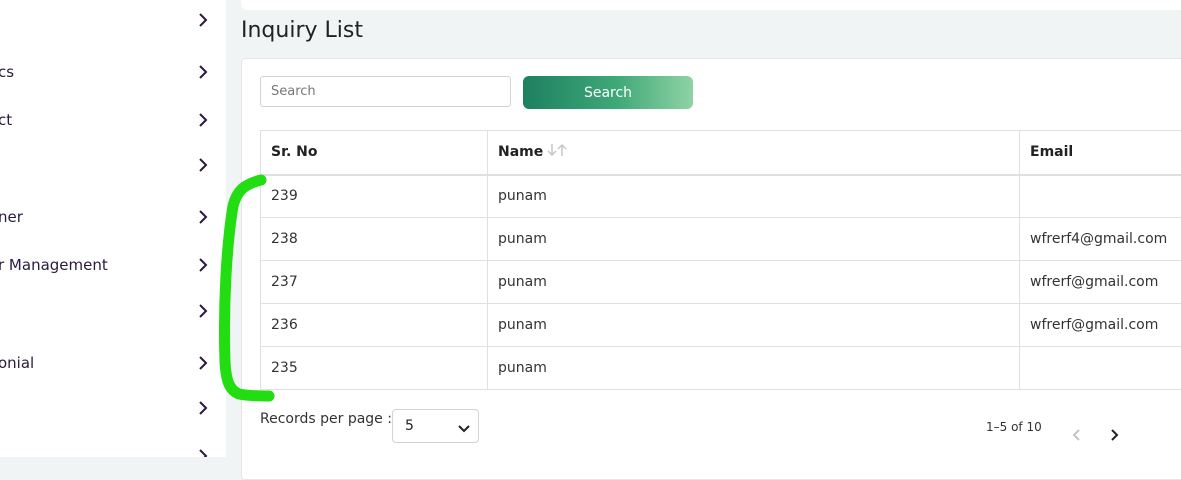 This screenshot has width=1181, height=480. What do you see at coordinates (374, 153) in the screenshot?
I see `column-header-sr-no: Sr. No` at bounding box center [374, 153].